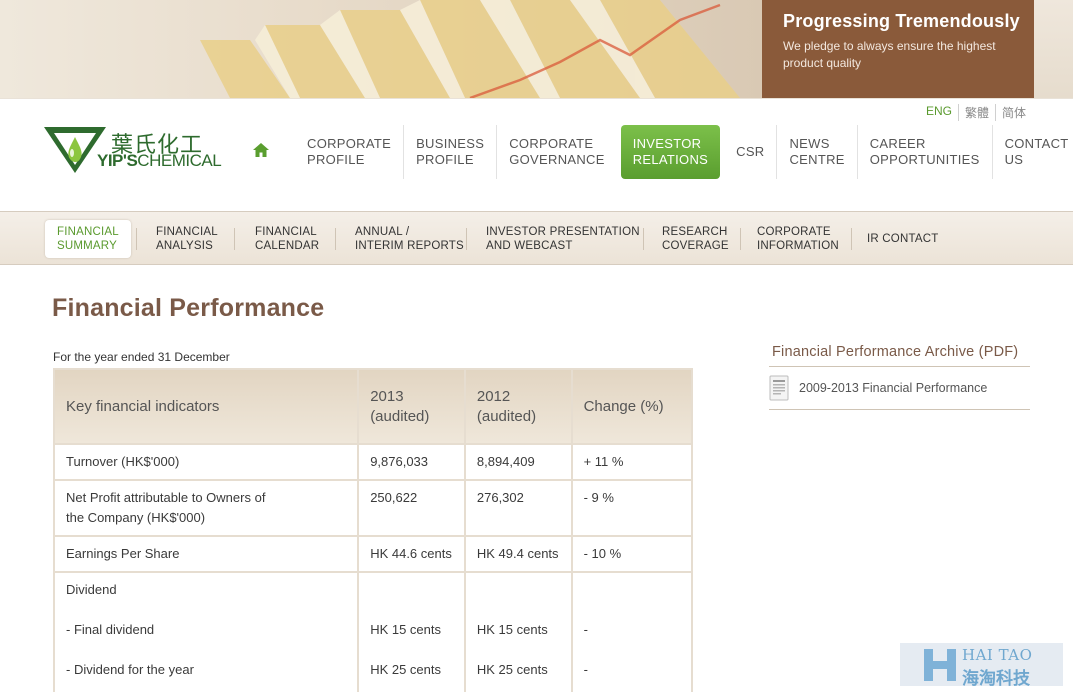  Describe the element at coordinates (1053, 49) in the screenshot. I see `banner-edge` at that location.